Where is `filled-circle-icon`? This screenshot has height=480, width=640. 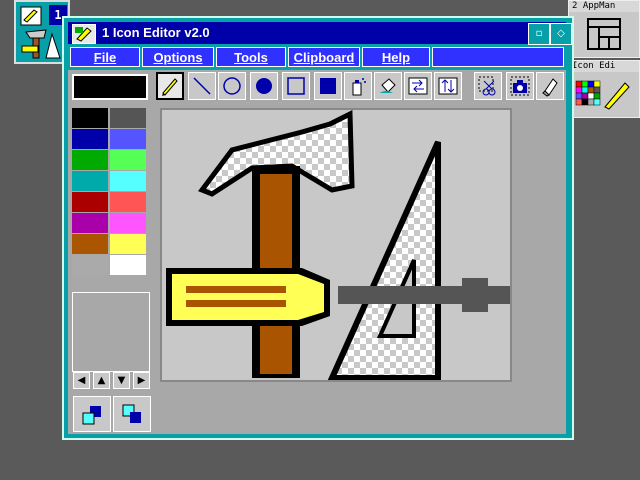
filled-circle-icon is located at coordinates (264, 86).